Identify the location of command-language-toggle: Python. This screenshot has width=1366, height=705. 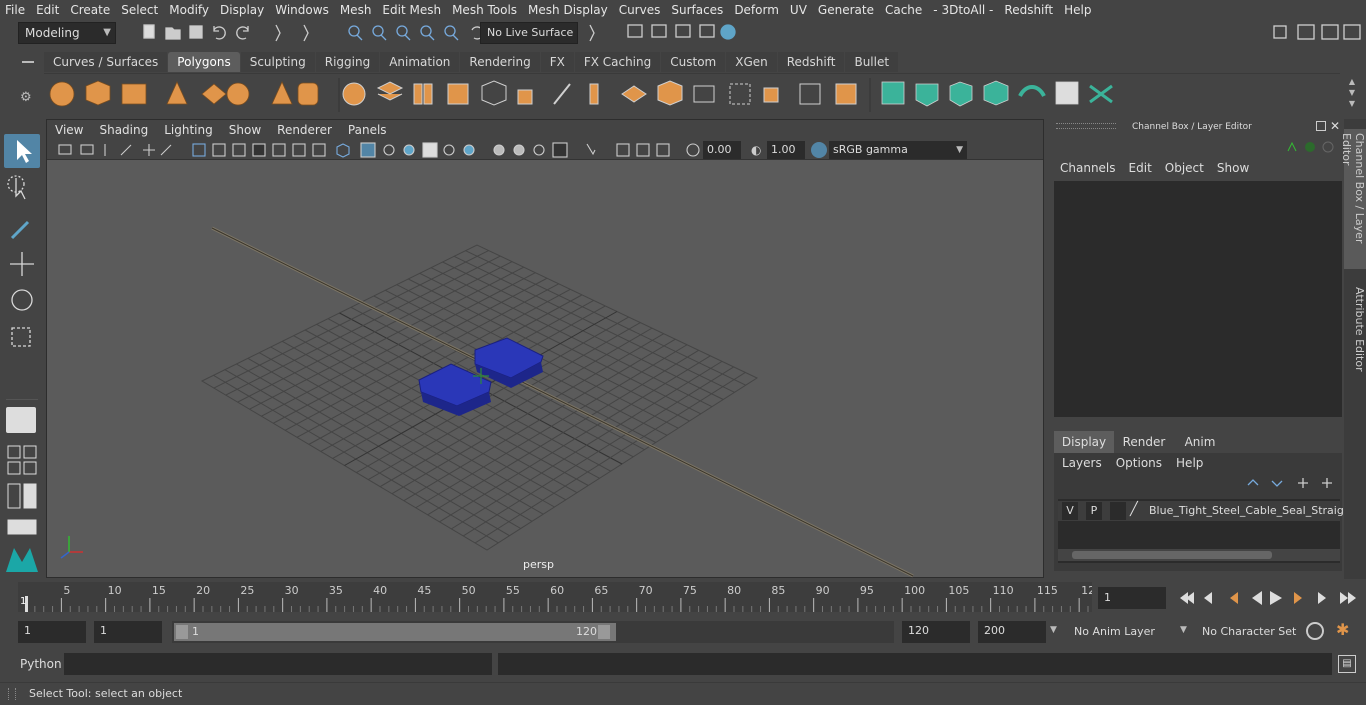
(41, 664).